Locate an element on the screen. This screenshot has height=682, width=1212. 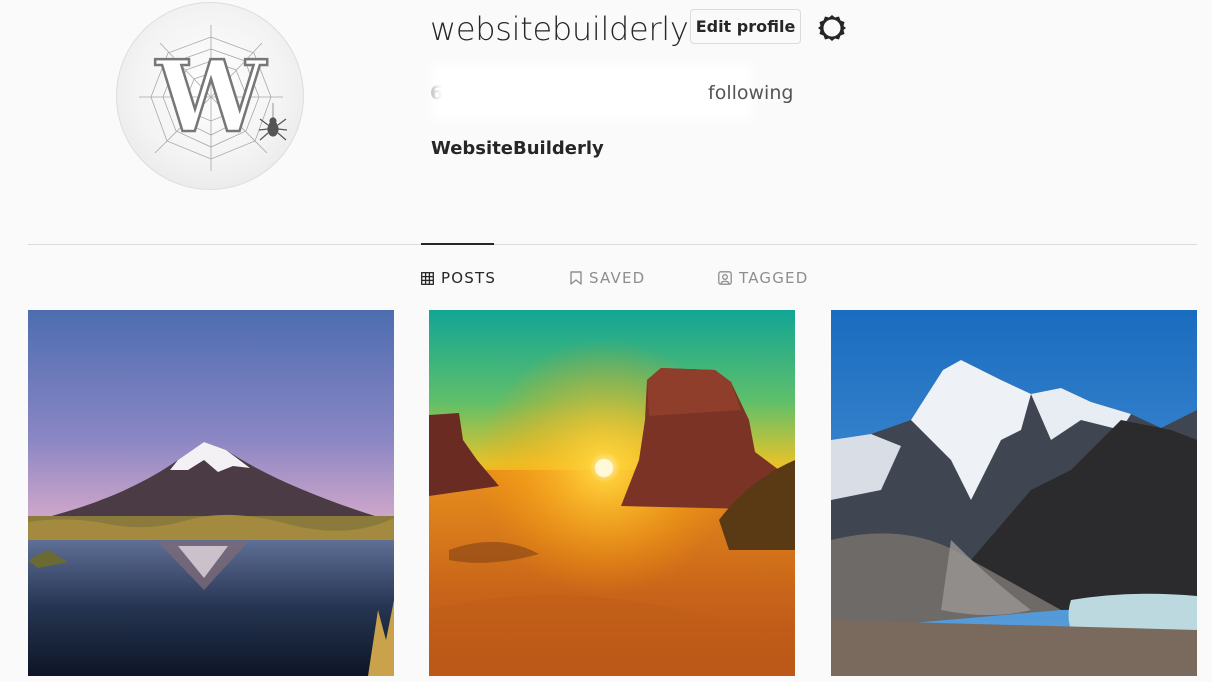
grid-icon is located at coordinates (427, 278).